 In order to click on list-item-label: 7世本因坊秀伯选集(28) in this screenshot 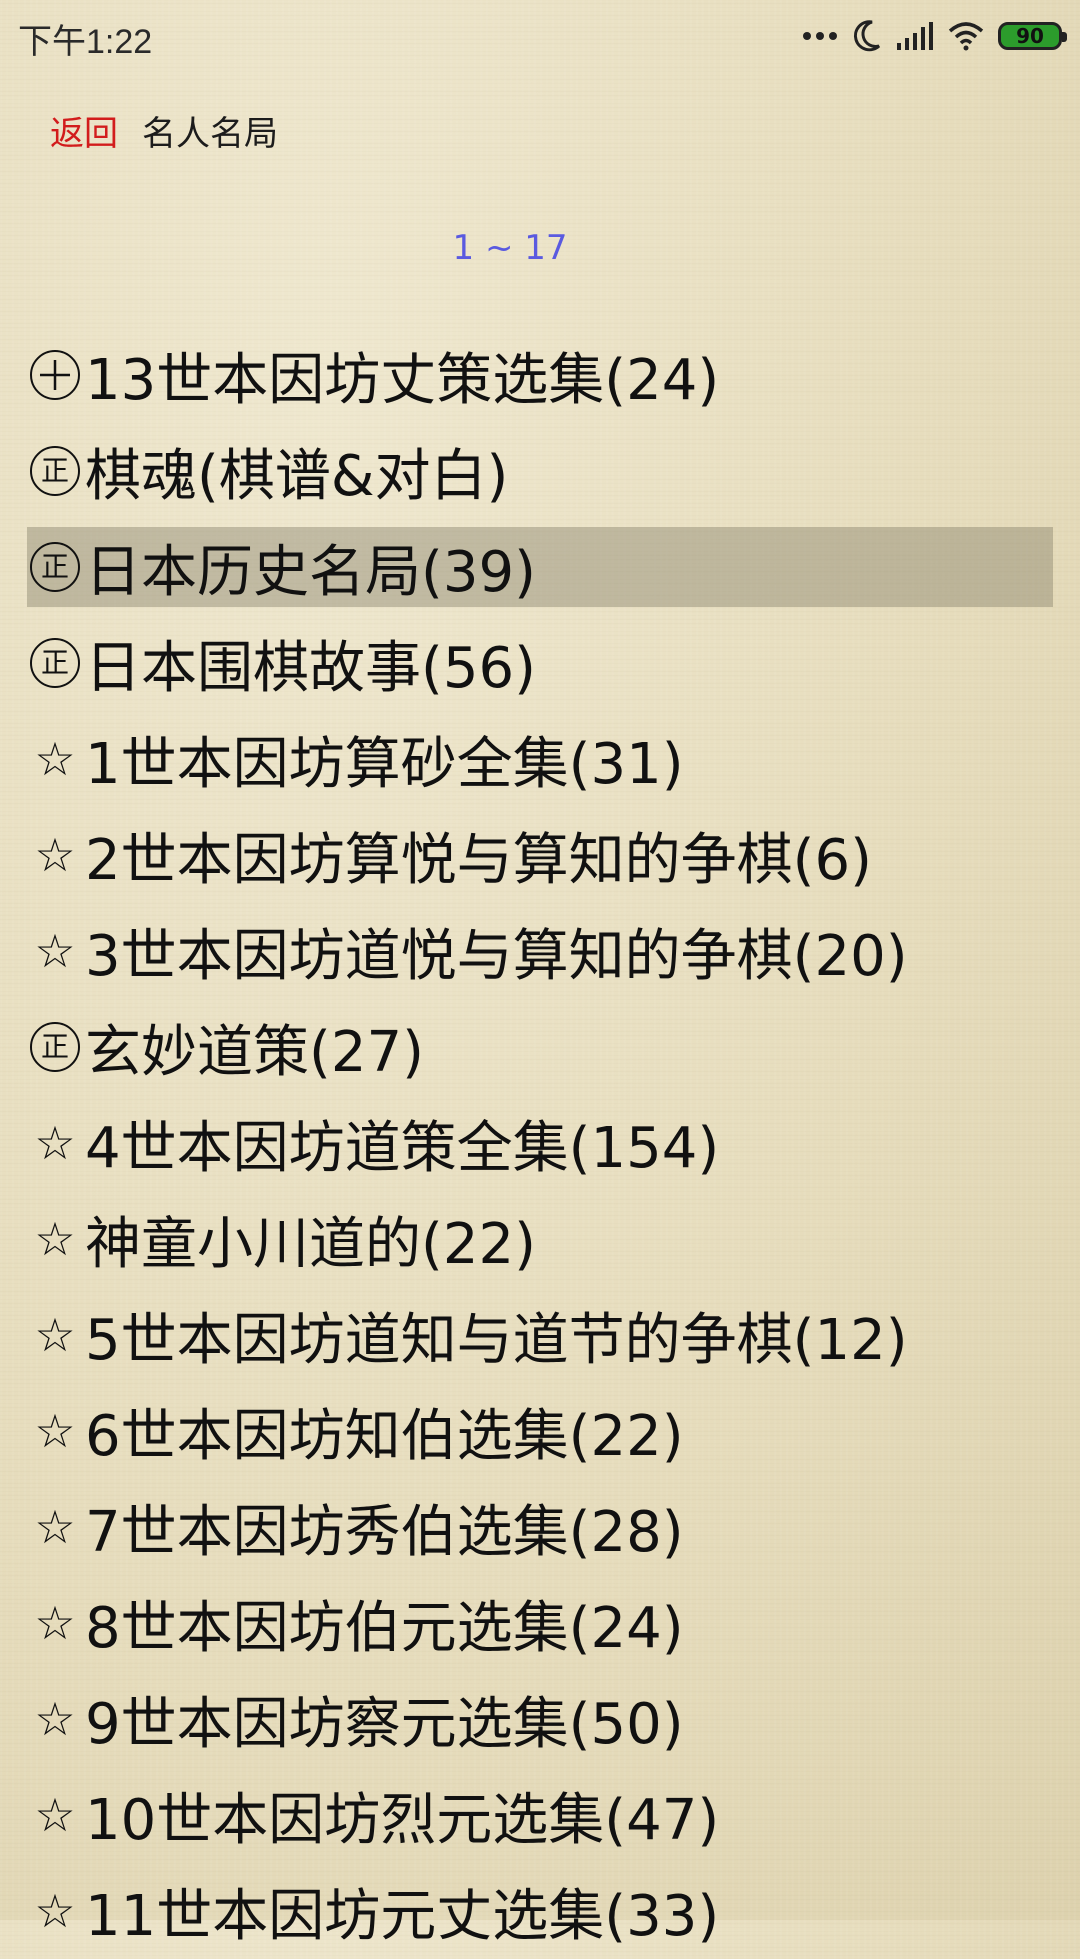, I will do `click(384, 1532)`.